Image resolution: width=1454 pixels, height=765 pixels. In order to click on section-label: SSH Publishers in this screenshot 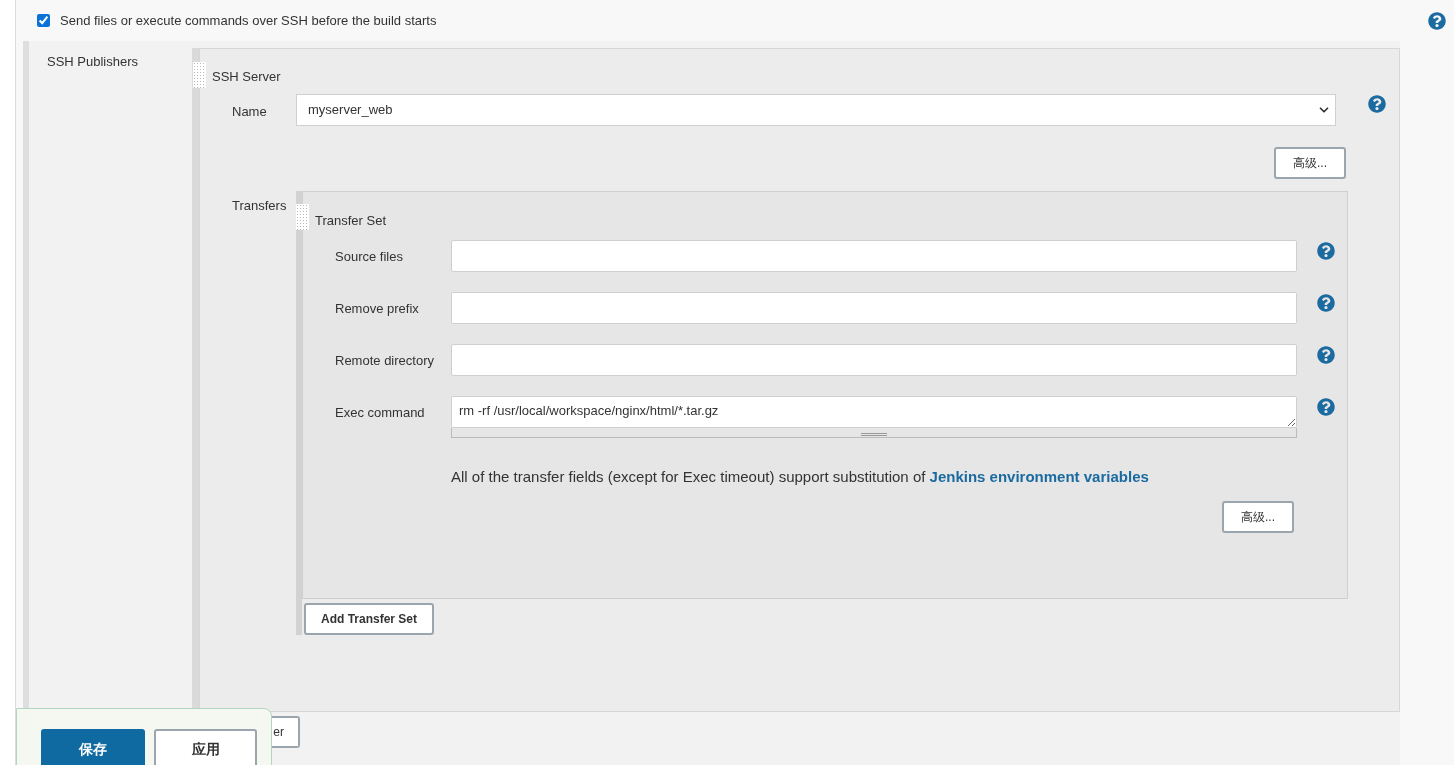, I will do `click(93, 61)`.